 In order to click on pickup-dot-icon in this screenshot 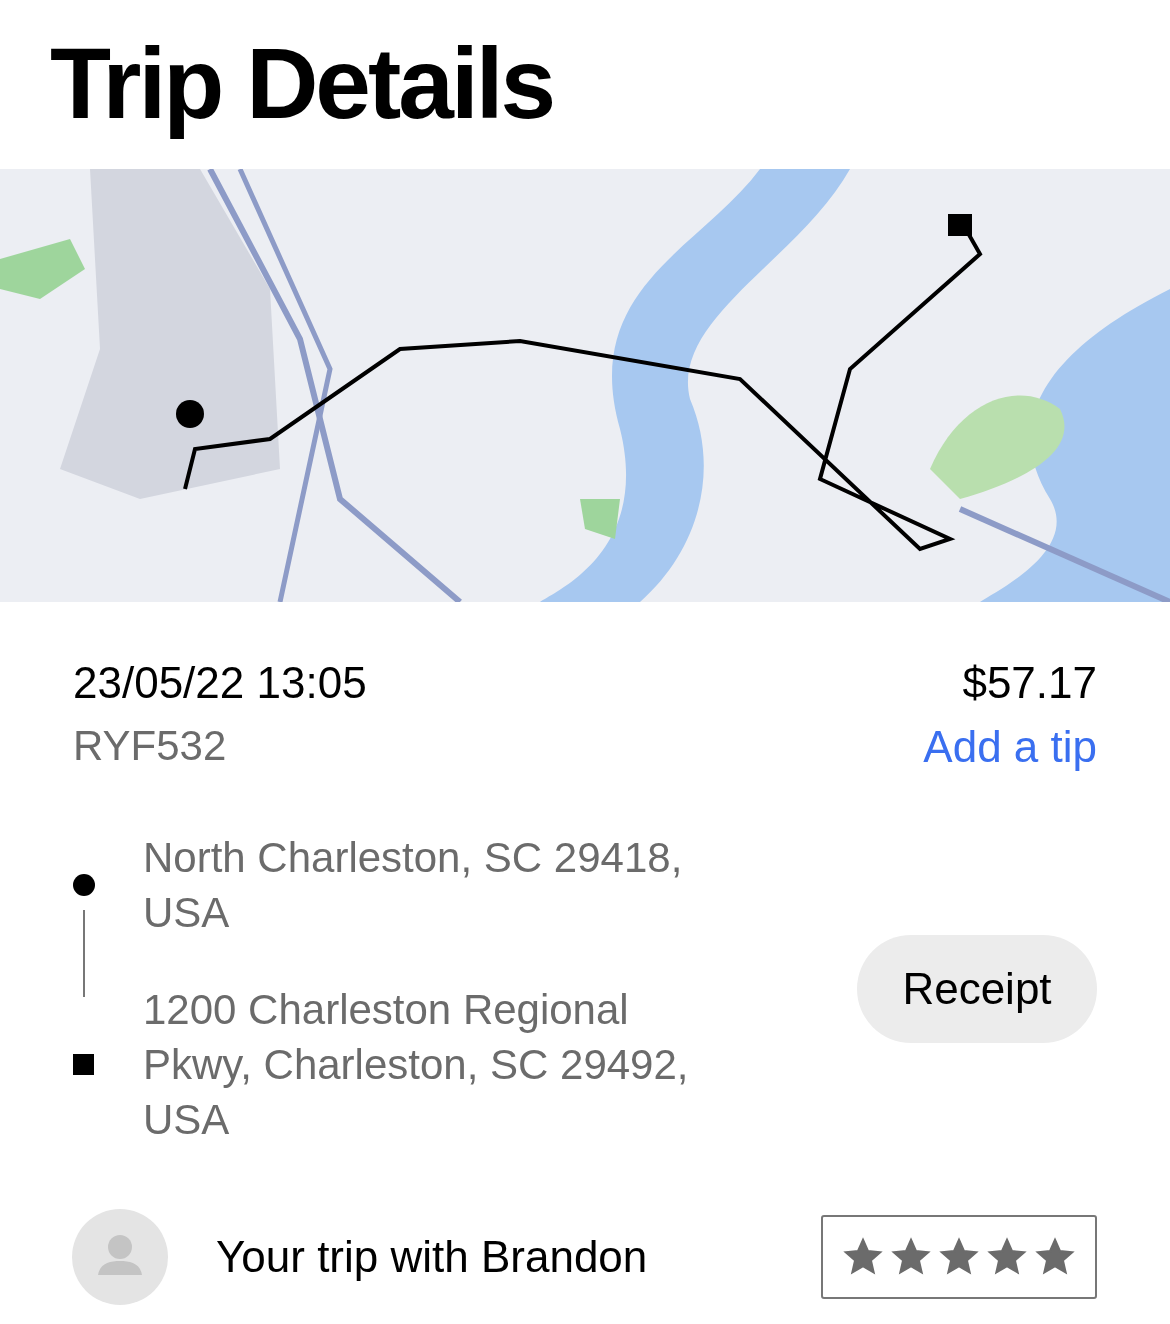, I will do `click(84, 885)`.